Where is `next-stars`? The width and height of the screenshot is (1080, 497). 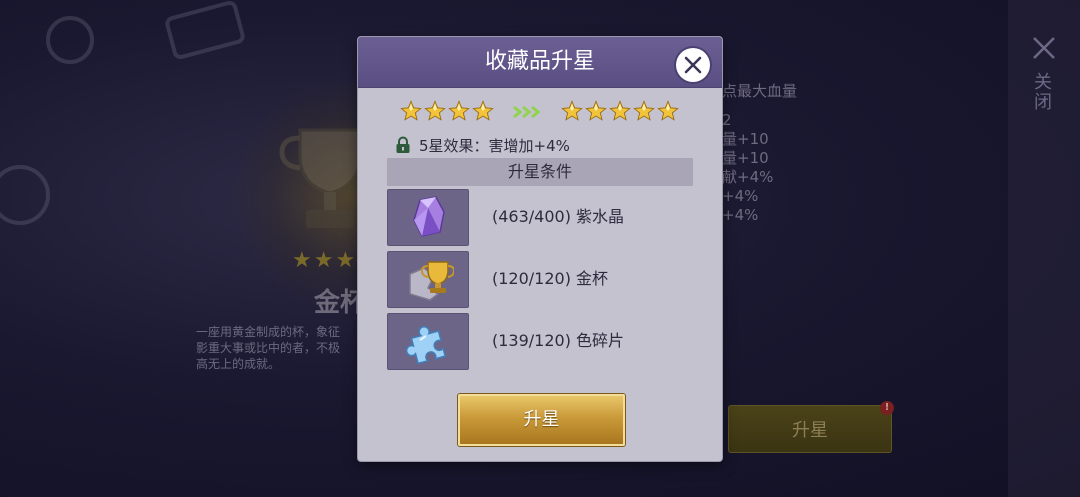 next-stars is located at coordinates (620, 111).